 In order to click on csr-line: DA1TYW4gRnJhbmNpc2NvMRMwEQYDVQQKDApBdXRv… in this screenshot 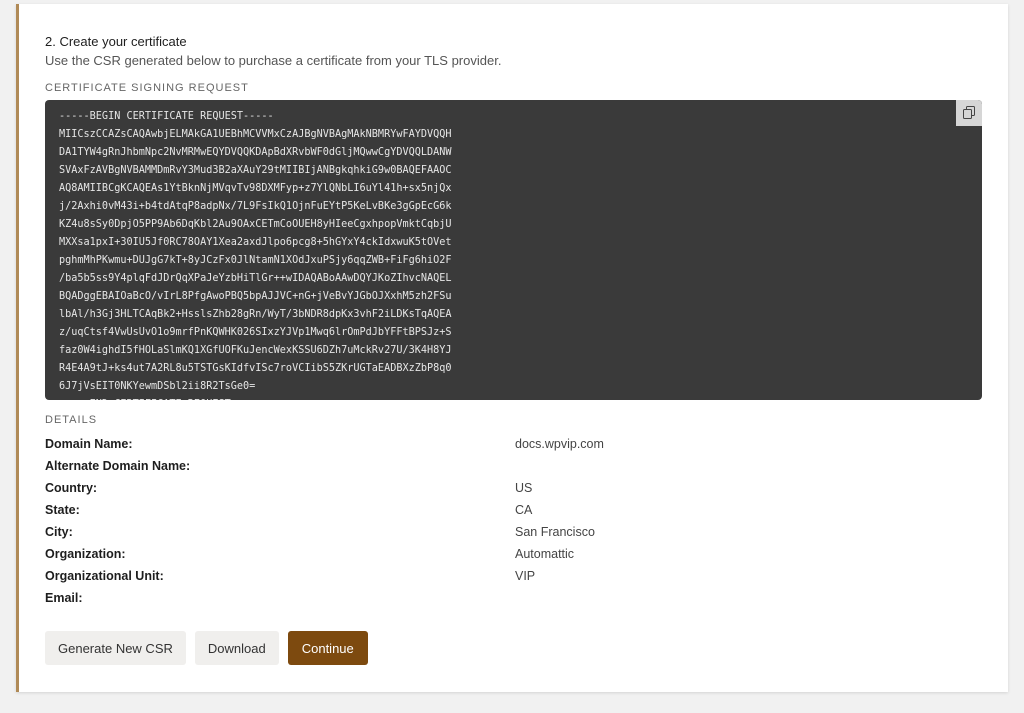, I will do `click(255, 152)`.